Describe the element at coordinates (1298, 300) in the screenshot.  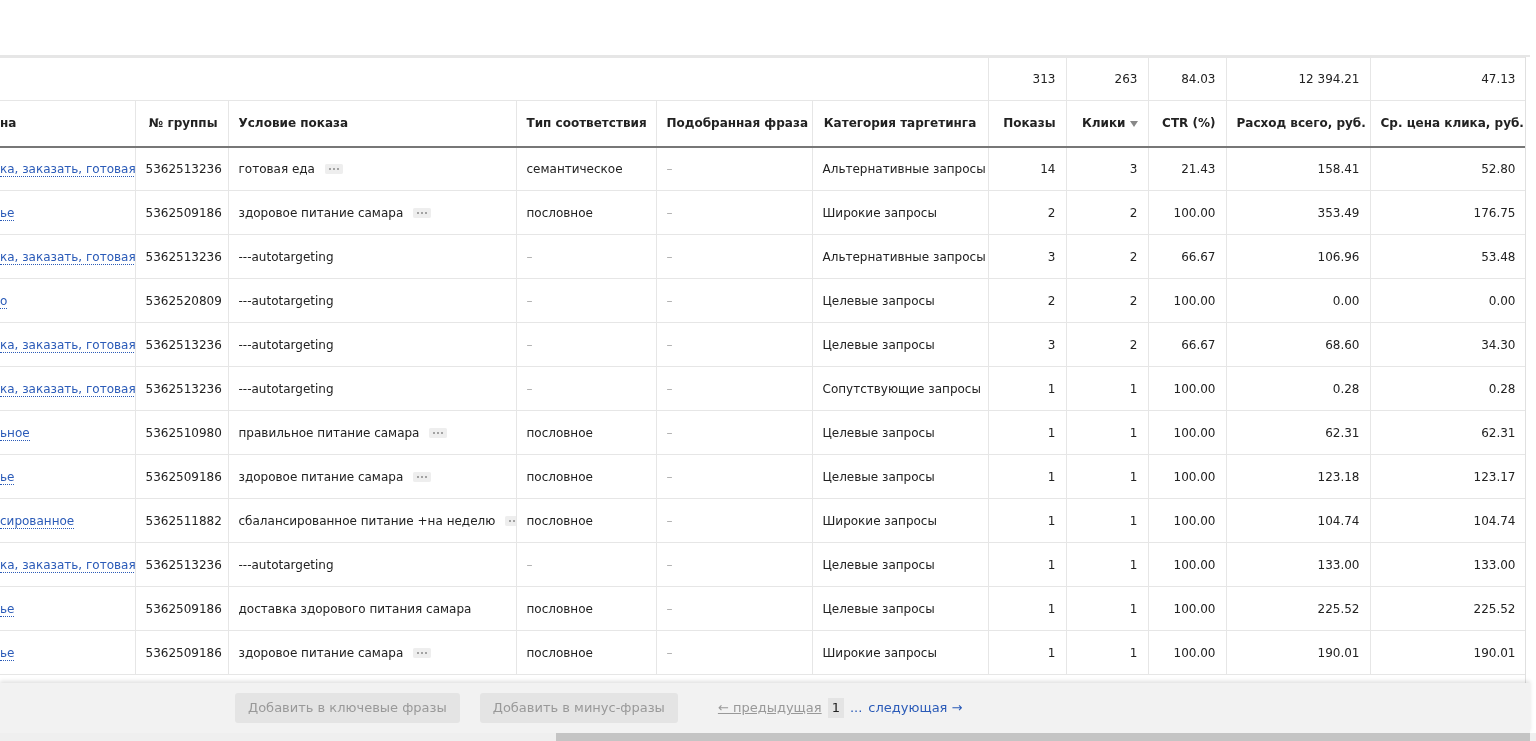
I see `table-cell: 0.00` at that location.